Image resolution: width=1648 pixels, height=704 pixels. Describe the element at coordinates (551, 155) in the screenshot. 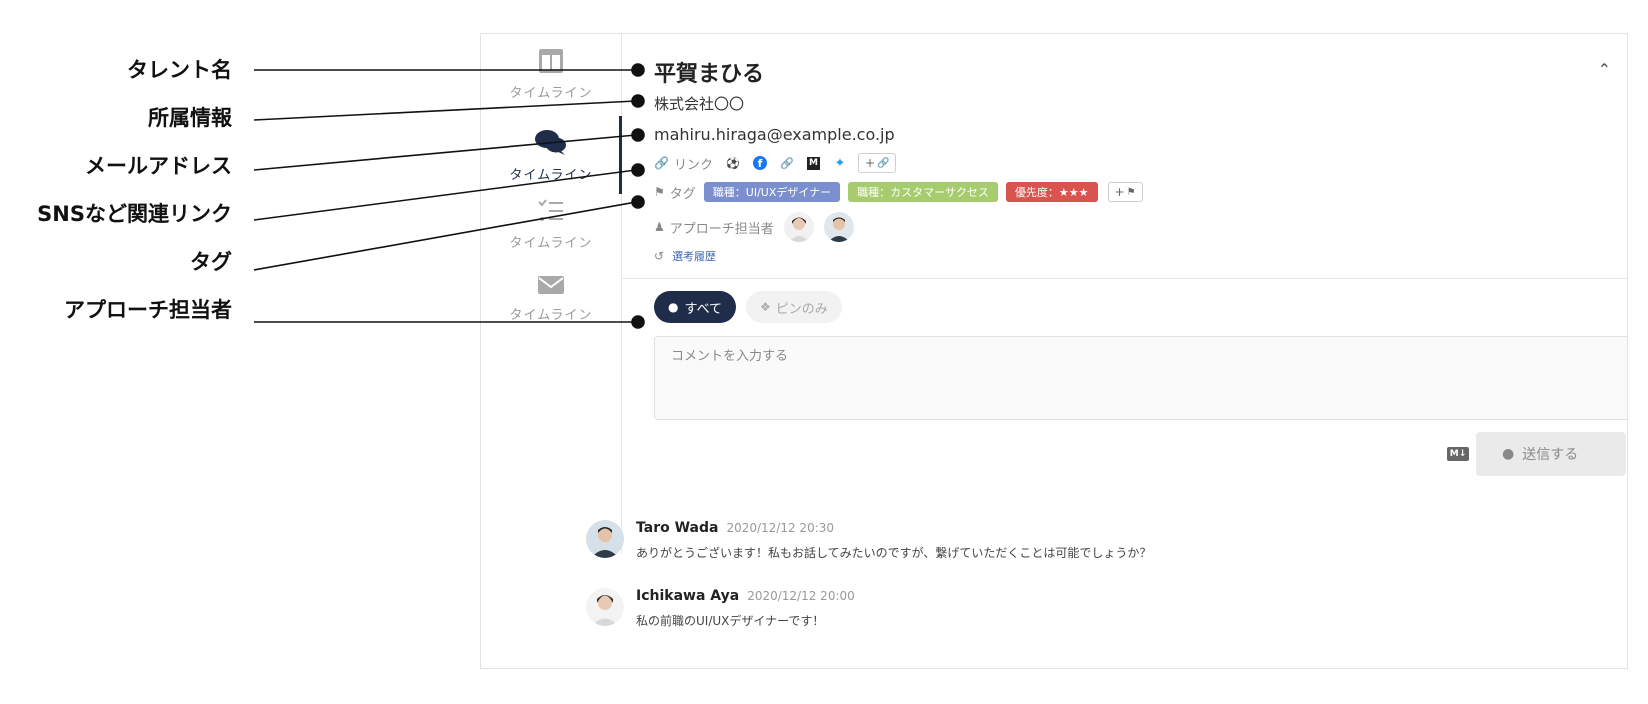

I see `sidebar-item-timeline-2: タイムライン` at that location.